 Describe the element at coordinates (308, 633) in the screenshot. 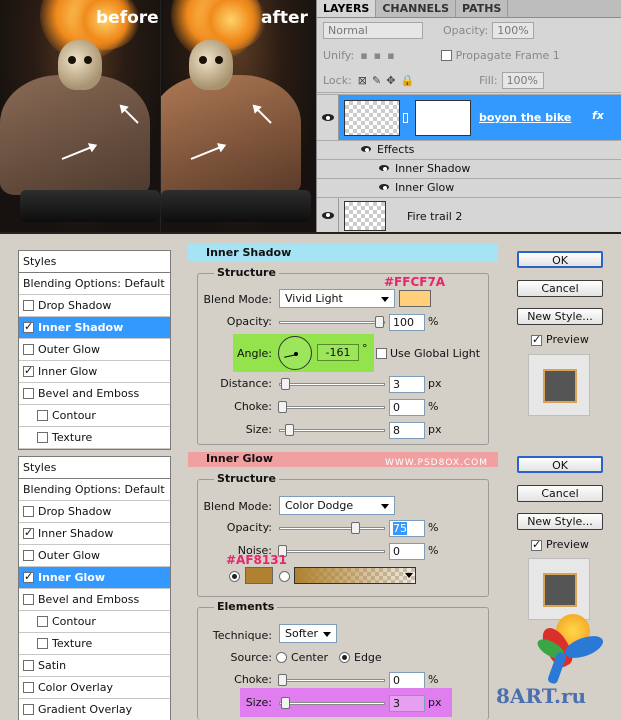

I see `technique-select: Softer` at that location.